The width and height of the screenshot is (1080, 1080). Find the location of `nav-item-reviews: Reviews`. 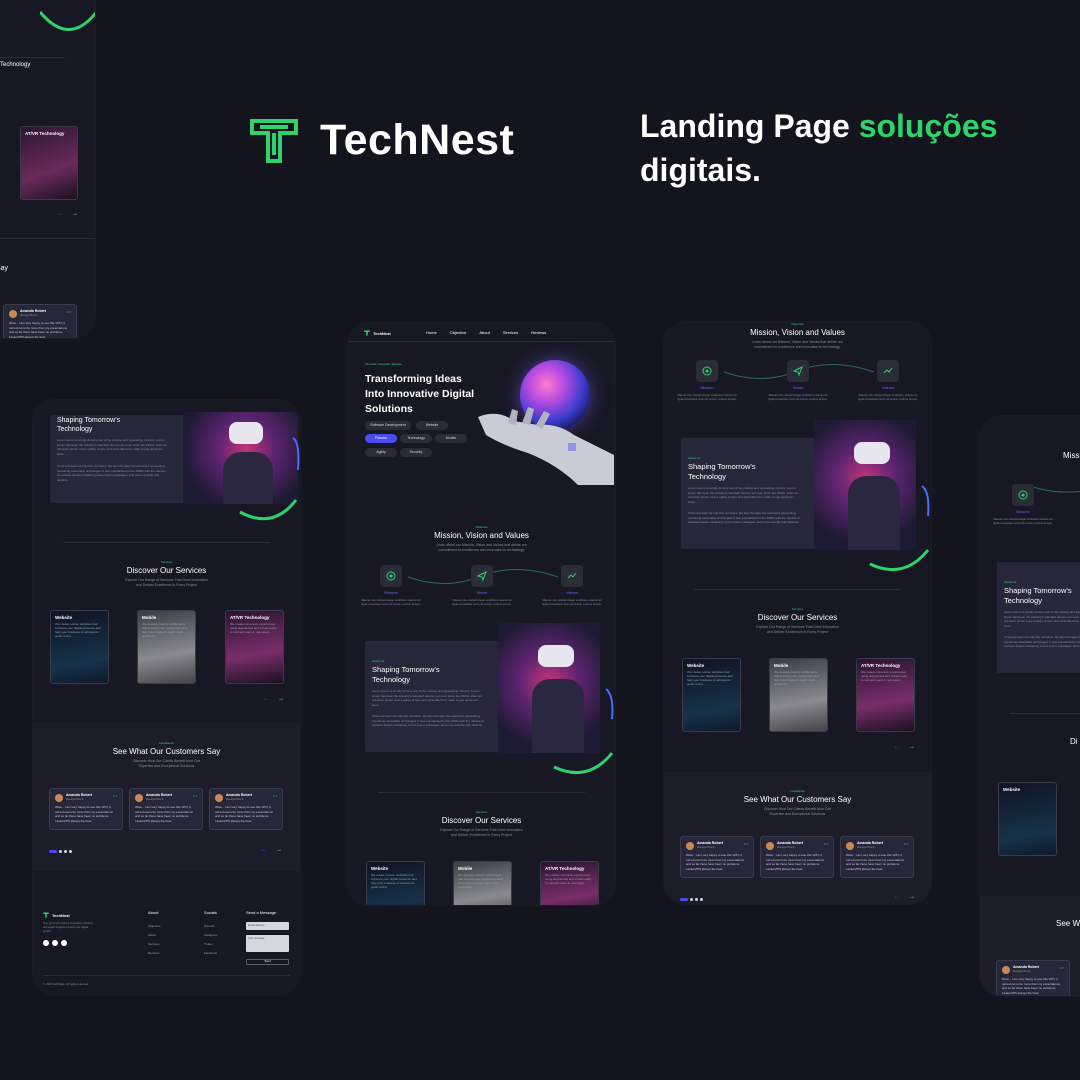

nav-item-reviews: Reviews is located at coordinates (538, 332).